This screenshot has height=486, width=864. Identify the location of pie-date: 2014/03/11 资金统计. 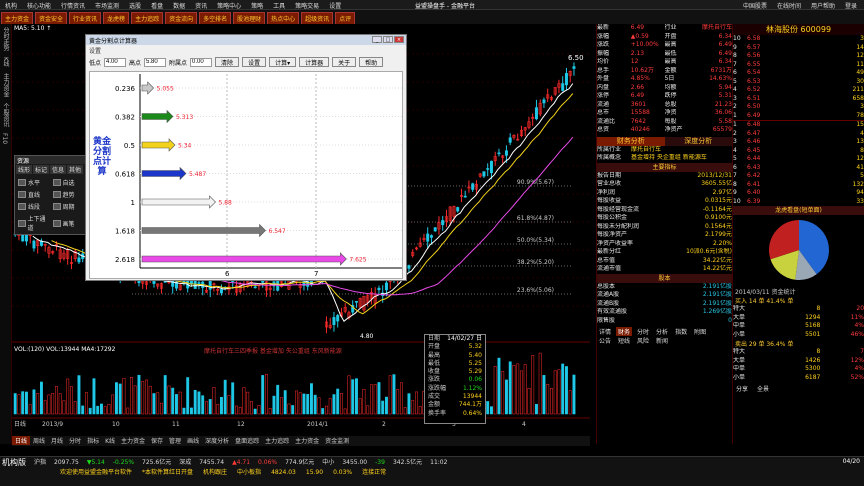
(765, 292).